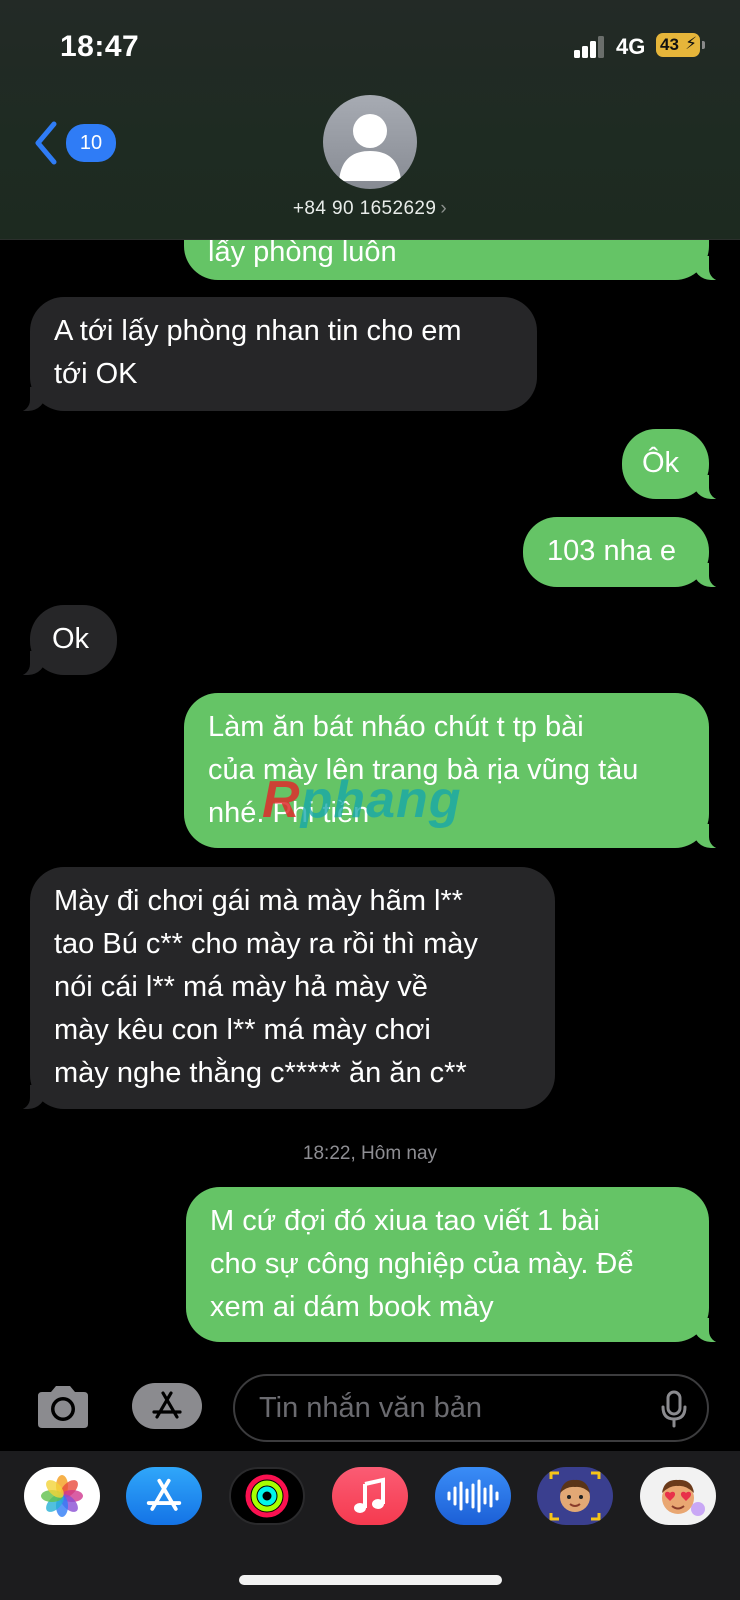 The image size is (740, 1600). Describe the element at coordinates (100, 46) in the screenshot. I see `status-time: 18:47` at that location.